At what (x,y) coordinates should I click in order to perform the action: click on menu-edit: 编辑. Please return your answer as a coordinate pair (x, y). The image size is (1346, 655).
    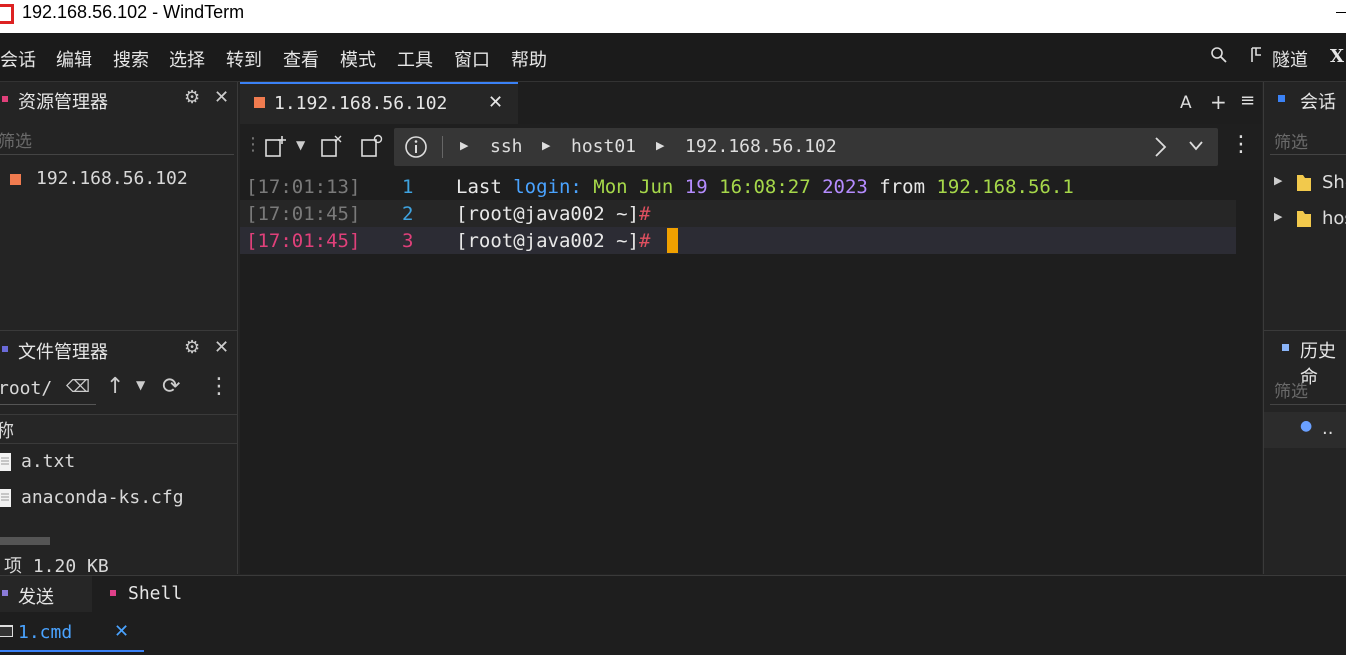
    Looking at the image, I should click on (74, 59).